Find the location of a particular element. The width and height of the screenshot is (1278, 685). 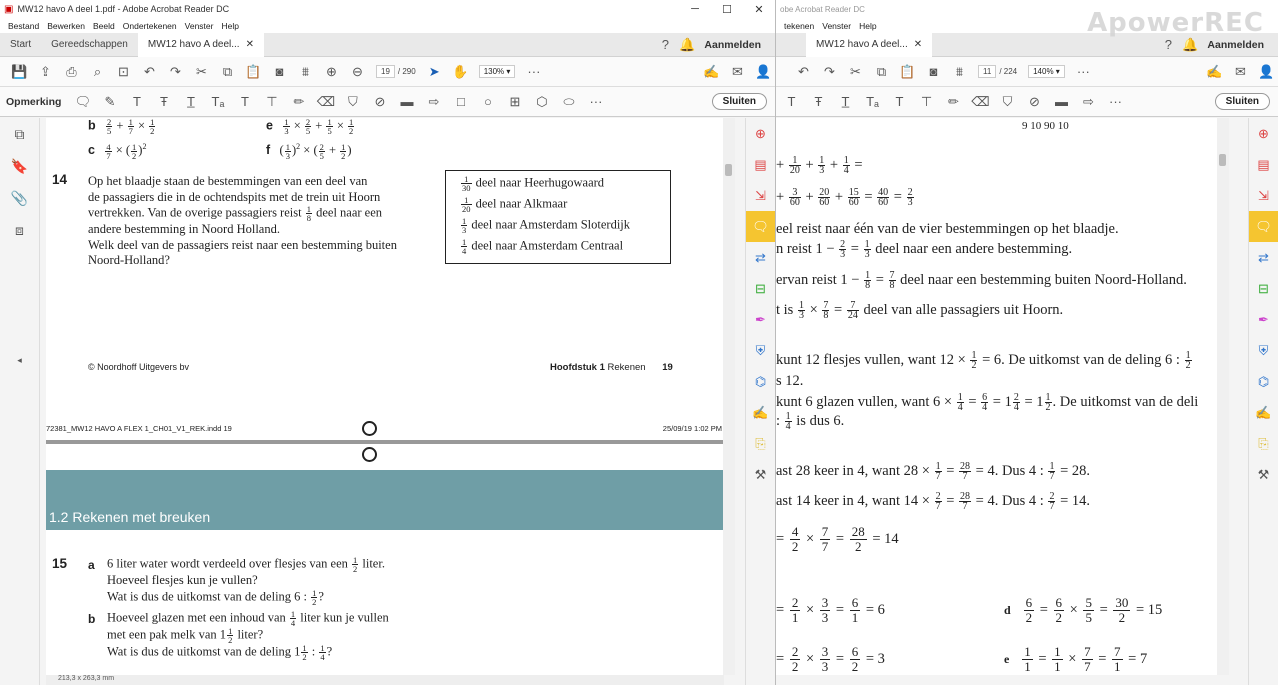

maximize-button: ☐ is located at coordinates (727, 9).